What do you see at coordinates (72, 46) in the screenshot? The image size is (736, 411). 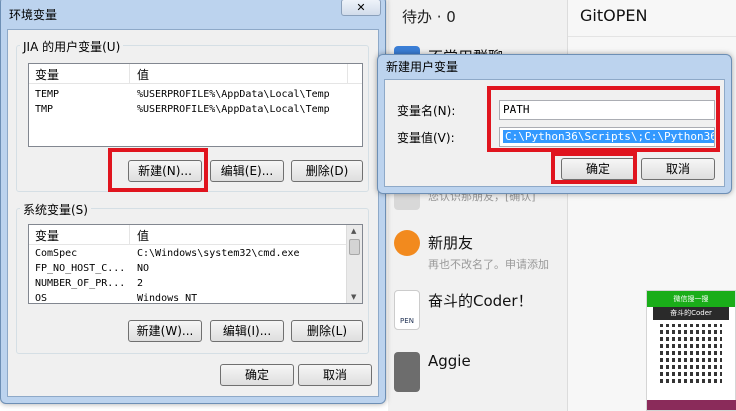 I see `user-vars-label: JIA 的用户变量(U)` at bounding box center [72, 46].